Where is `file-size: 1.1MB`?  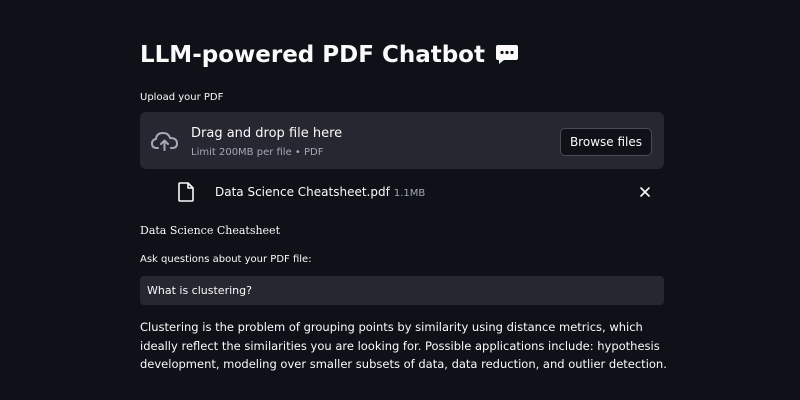 file-size: 1.1MB is located at coordinates (409, 193).